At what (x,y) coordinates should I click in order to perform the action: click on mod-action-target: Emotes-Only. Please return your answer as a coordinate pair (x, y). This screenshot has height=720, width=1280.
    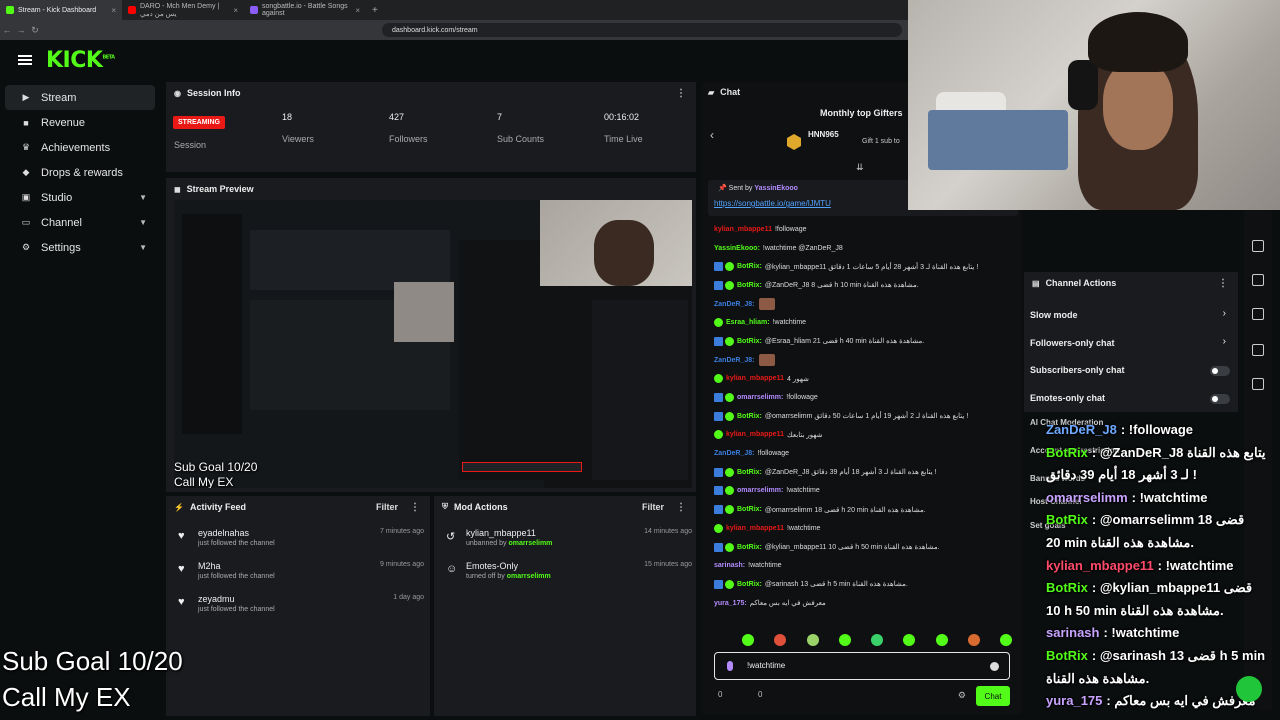
    Looking at the image, I should click on (492, 566).